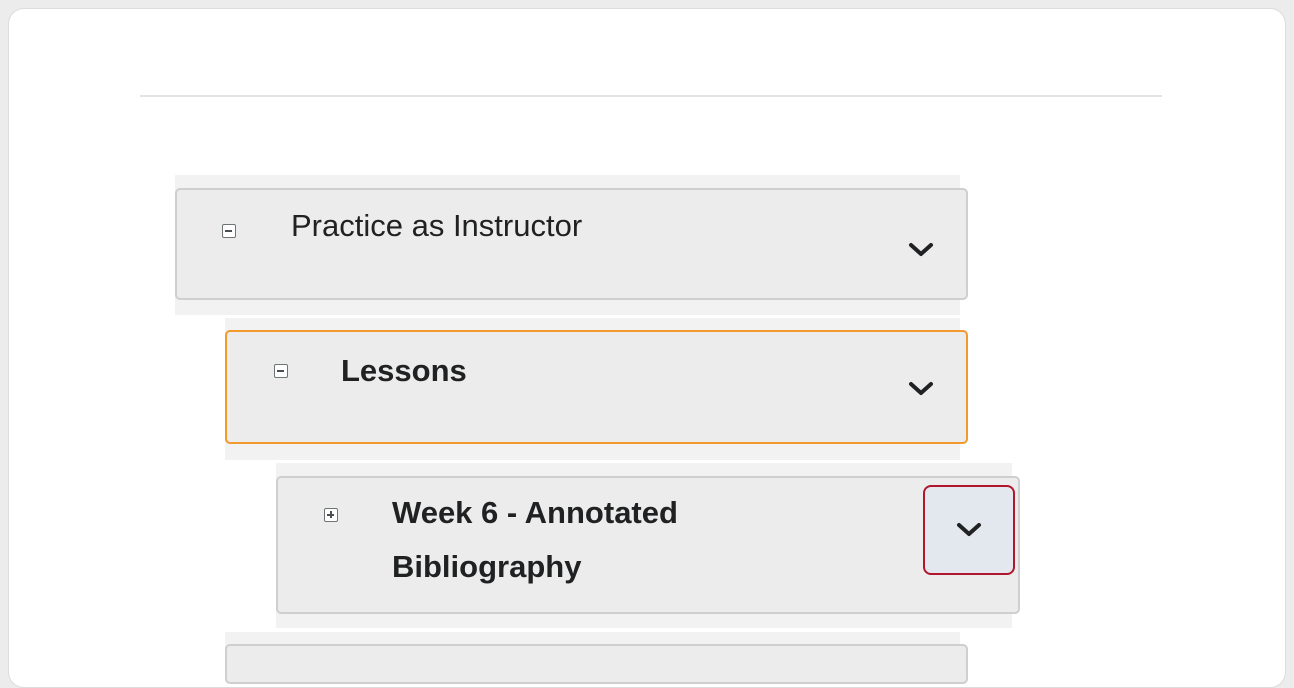 The width and height of the screenshot is (1294, 688). I want to click on node-menu-button-highlighted, so click(969, 530).